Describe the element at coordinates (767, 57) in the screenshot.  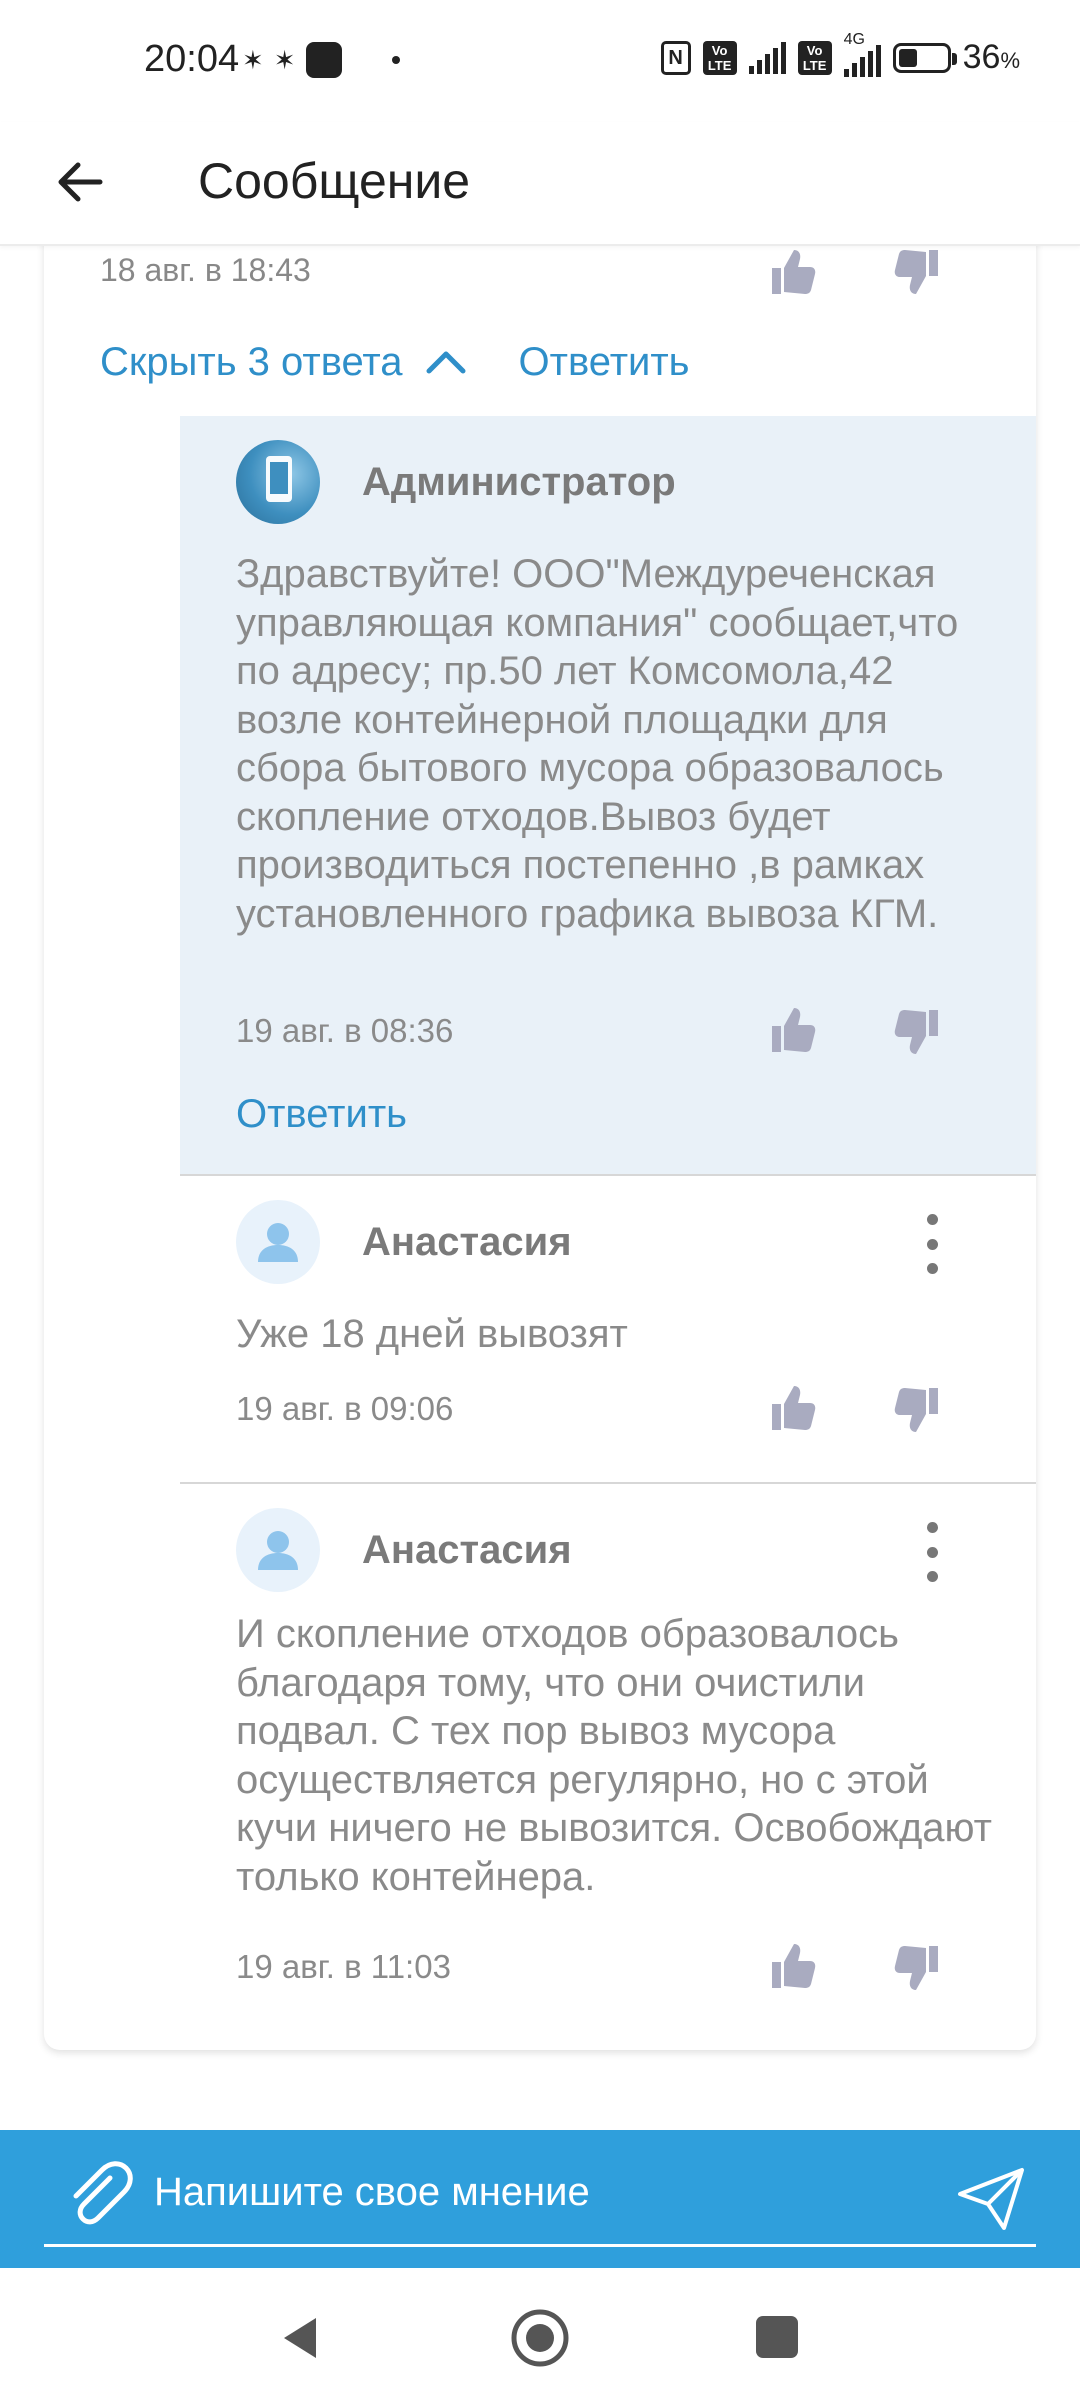
I see `signal-icon` at that location.